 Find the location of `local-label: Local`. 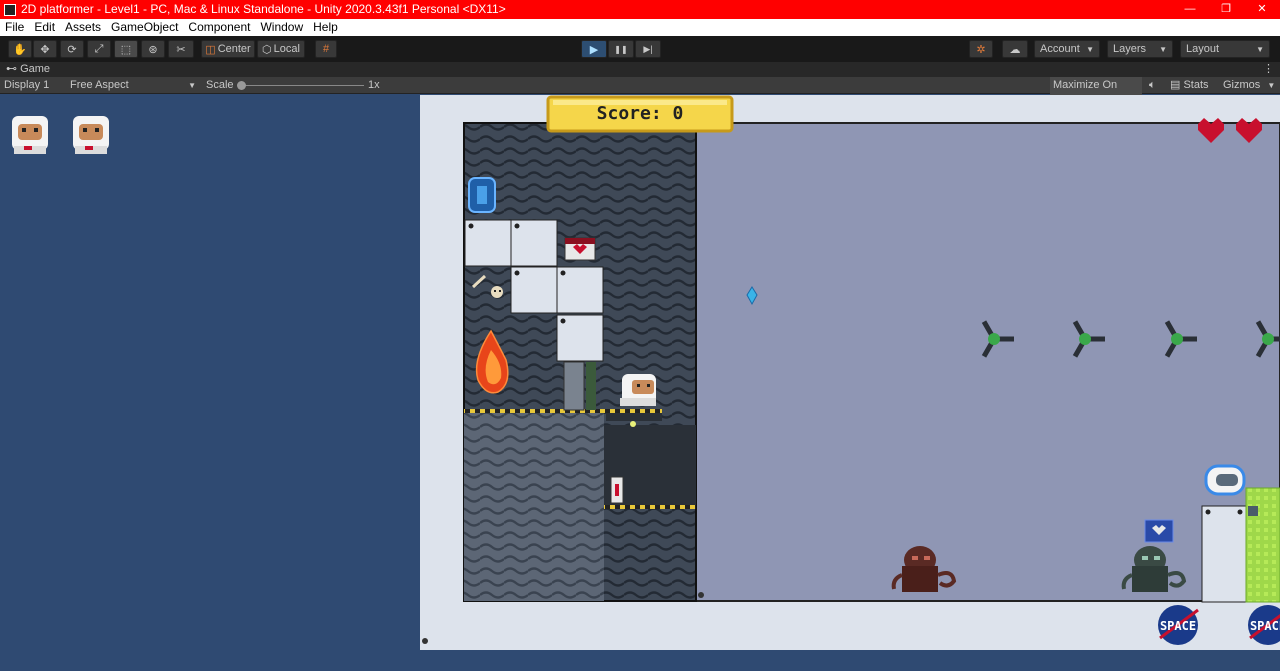

local-label: Local is located at coordinates (286, 49).